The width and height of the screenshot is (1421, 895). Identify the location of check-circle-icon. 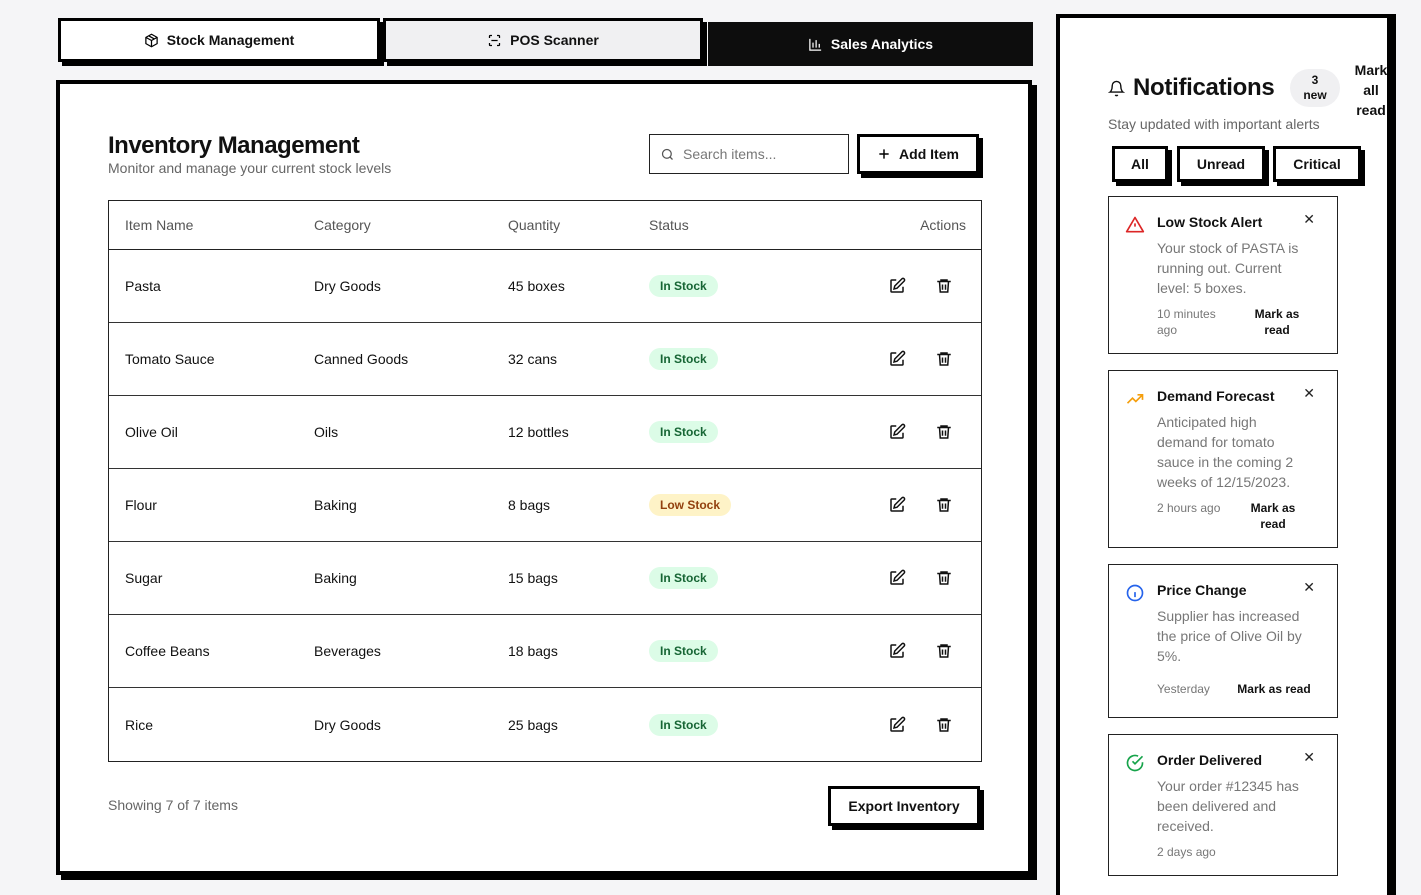
(1135, 763).